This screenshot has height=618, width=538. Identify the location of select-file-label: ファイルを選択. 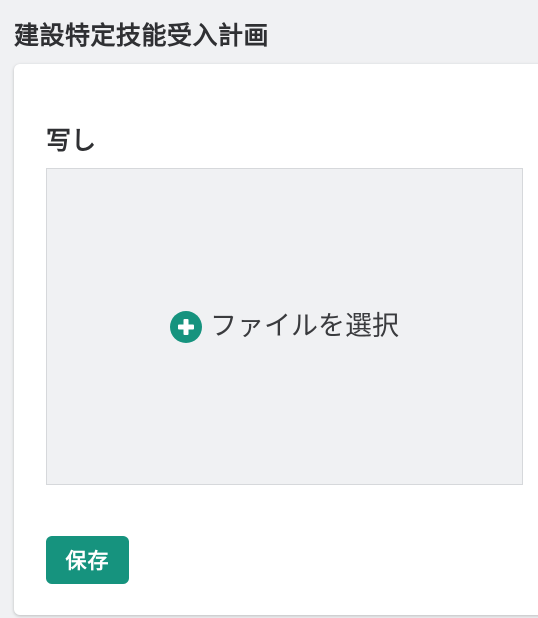
(304, 326).